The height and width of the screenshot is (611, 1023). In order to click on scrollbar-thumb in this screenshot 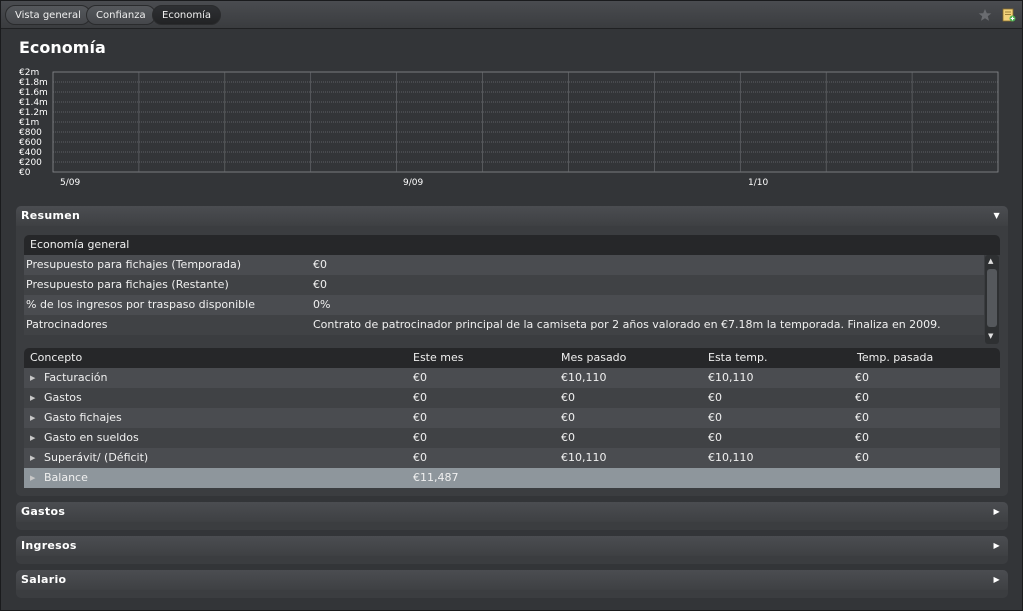, I will do `click(992, 298)`.